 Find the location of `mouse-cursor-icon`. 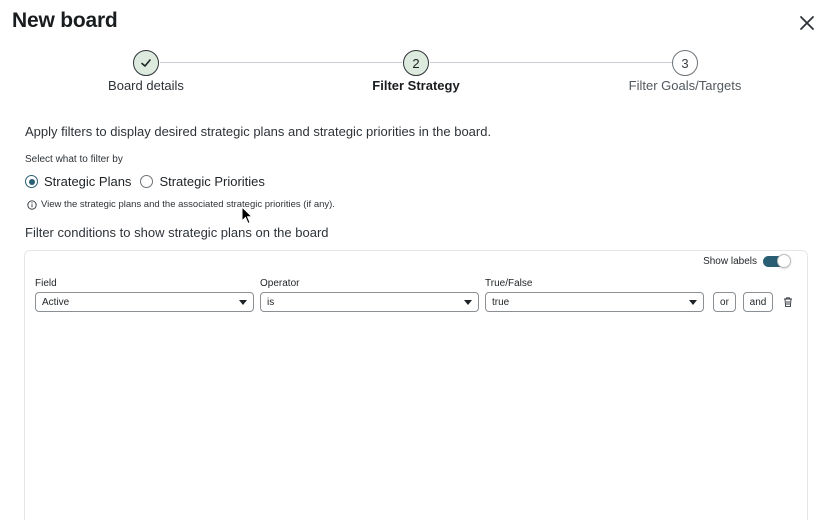

mouse-cursor-icon is located at coordinates (247, 215).